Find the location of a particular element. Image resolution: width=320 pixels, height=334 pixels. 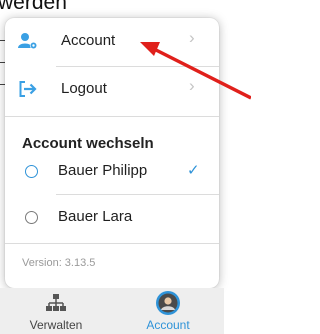

account-settings-icon is located at coordinates (28, 41).